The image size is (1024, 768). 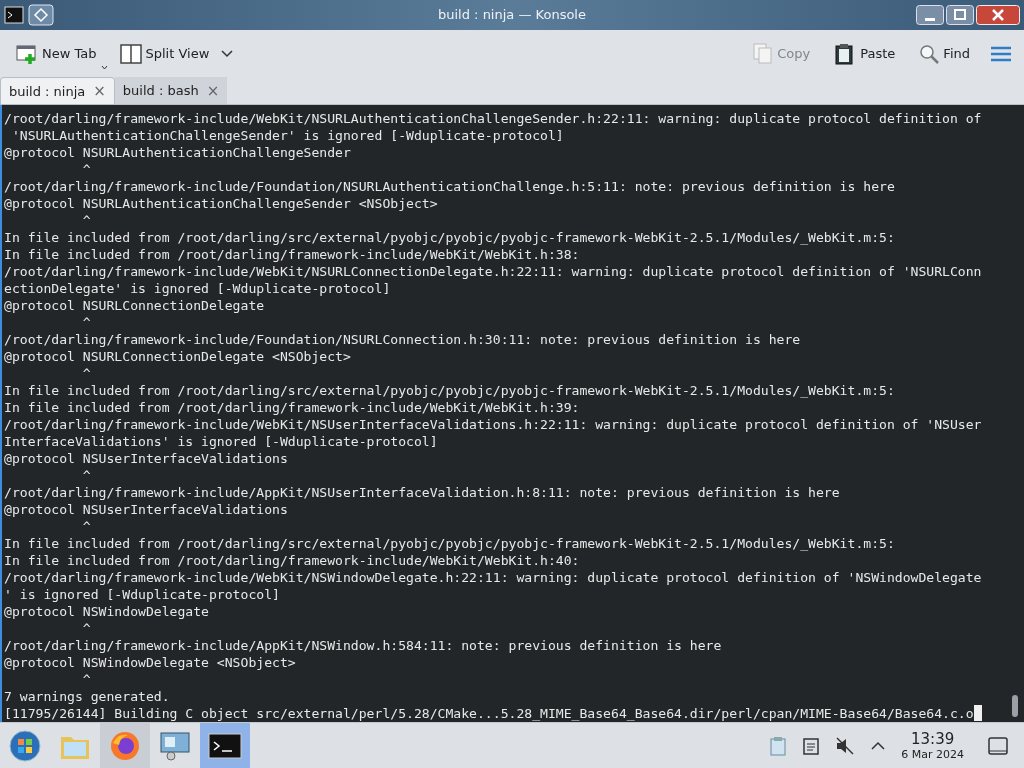 I want to click on split-button: Split View, so click(x=176, y=53).